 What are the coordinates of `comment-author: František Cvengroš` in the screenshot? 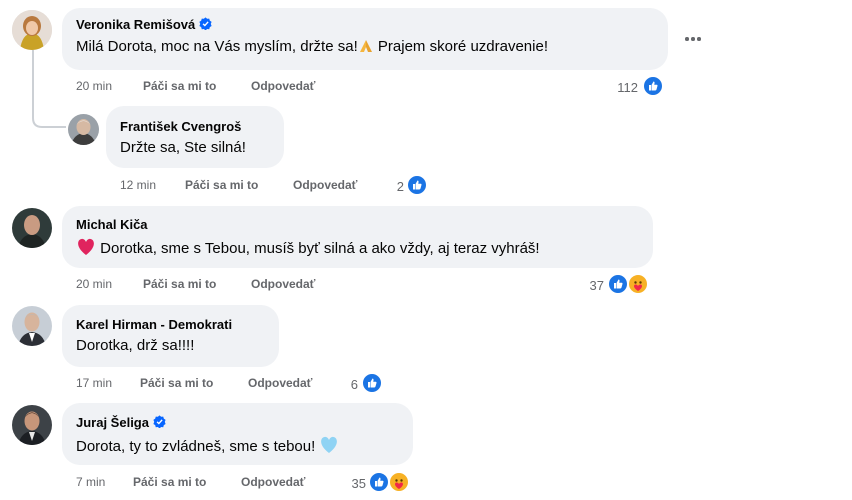 It's located at (180, 126).